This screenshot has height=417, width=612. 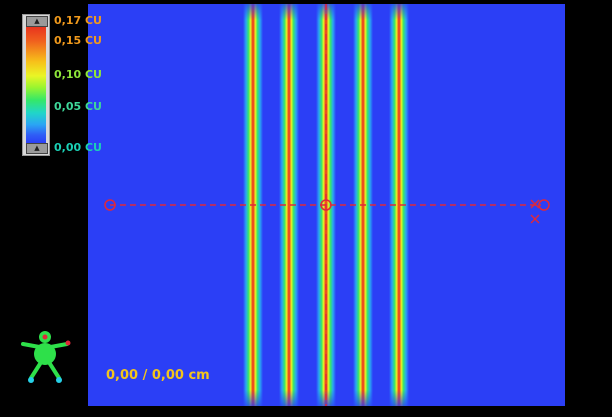 What do you see at coordinates (535, 211) in the screenshot?
I see `cross-marker-icon` at bounding box center [535, 211].